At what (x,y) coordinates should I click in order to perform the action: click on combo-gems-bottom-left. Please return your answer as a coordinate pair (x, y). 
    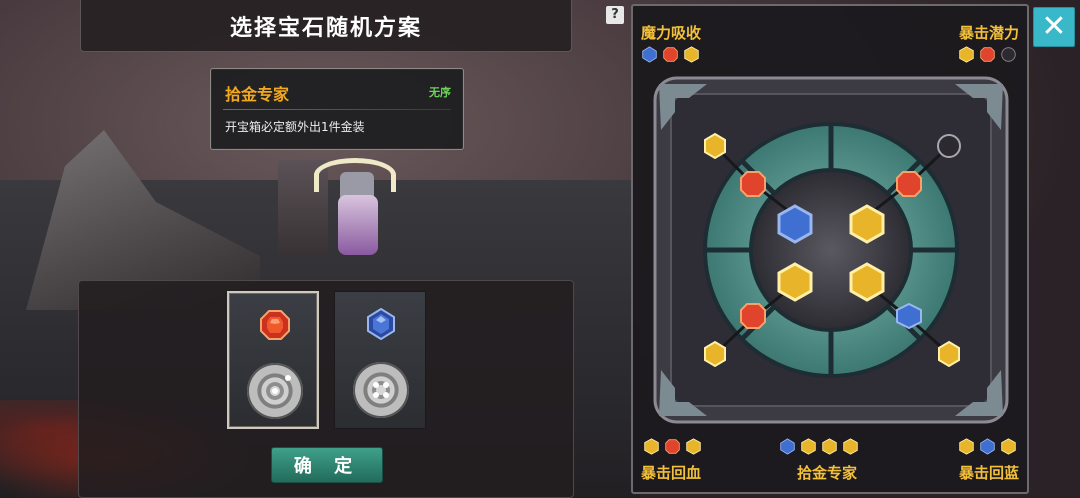
    Looking at the image, I should click on (672, 446).